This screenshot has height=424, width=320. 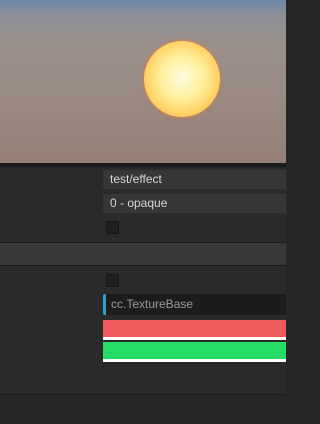 What do you see at coordinates (182, 79) in the screenshot?
I see `preview-sphere` at bounding box center [182, 79].